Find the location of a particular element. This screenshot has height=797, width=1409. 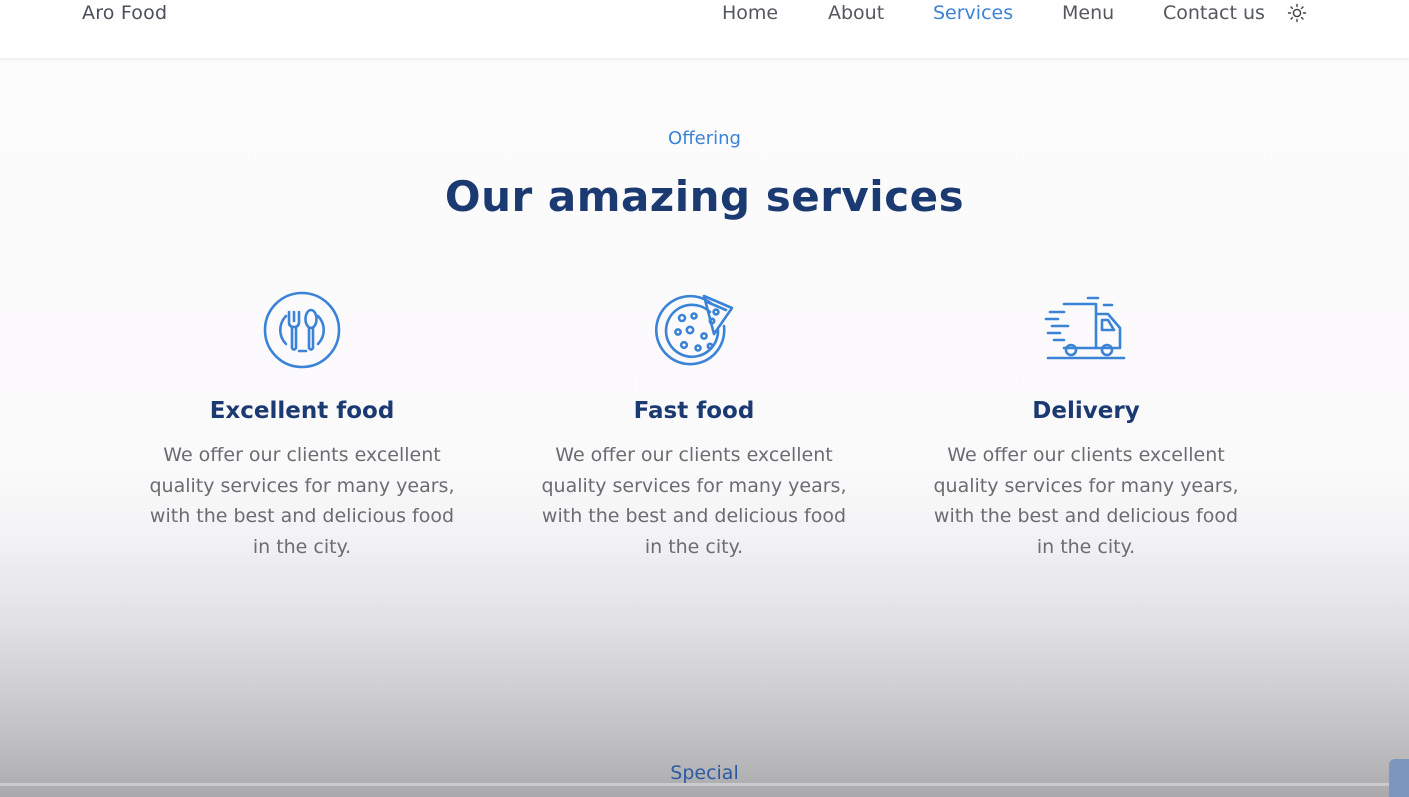

section-subtitle: Offering is located at coordinates (704, 138).